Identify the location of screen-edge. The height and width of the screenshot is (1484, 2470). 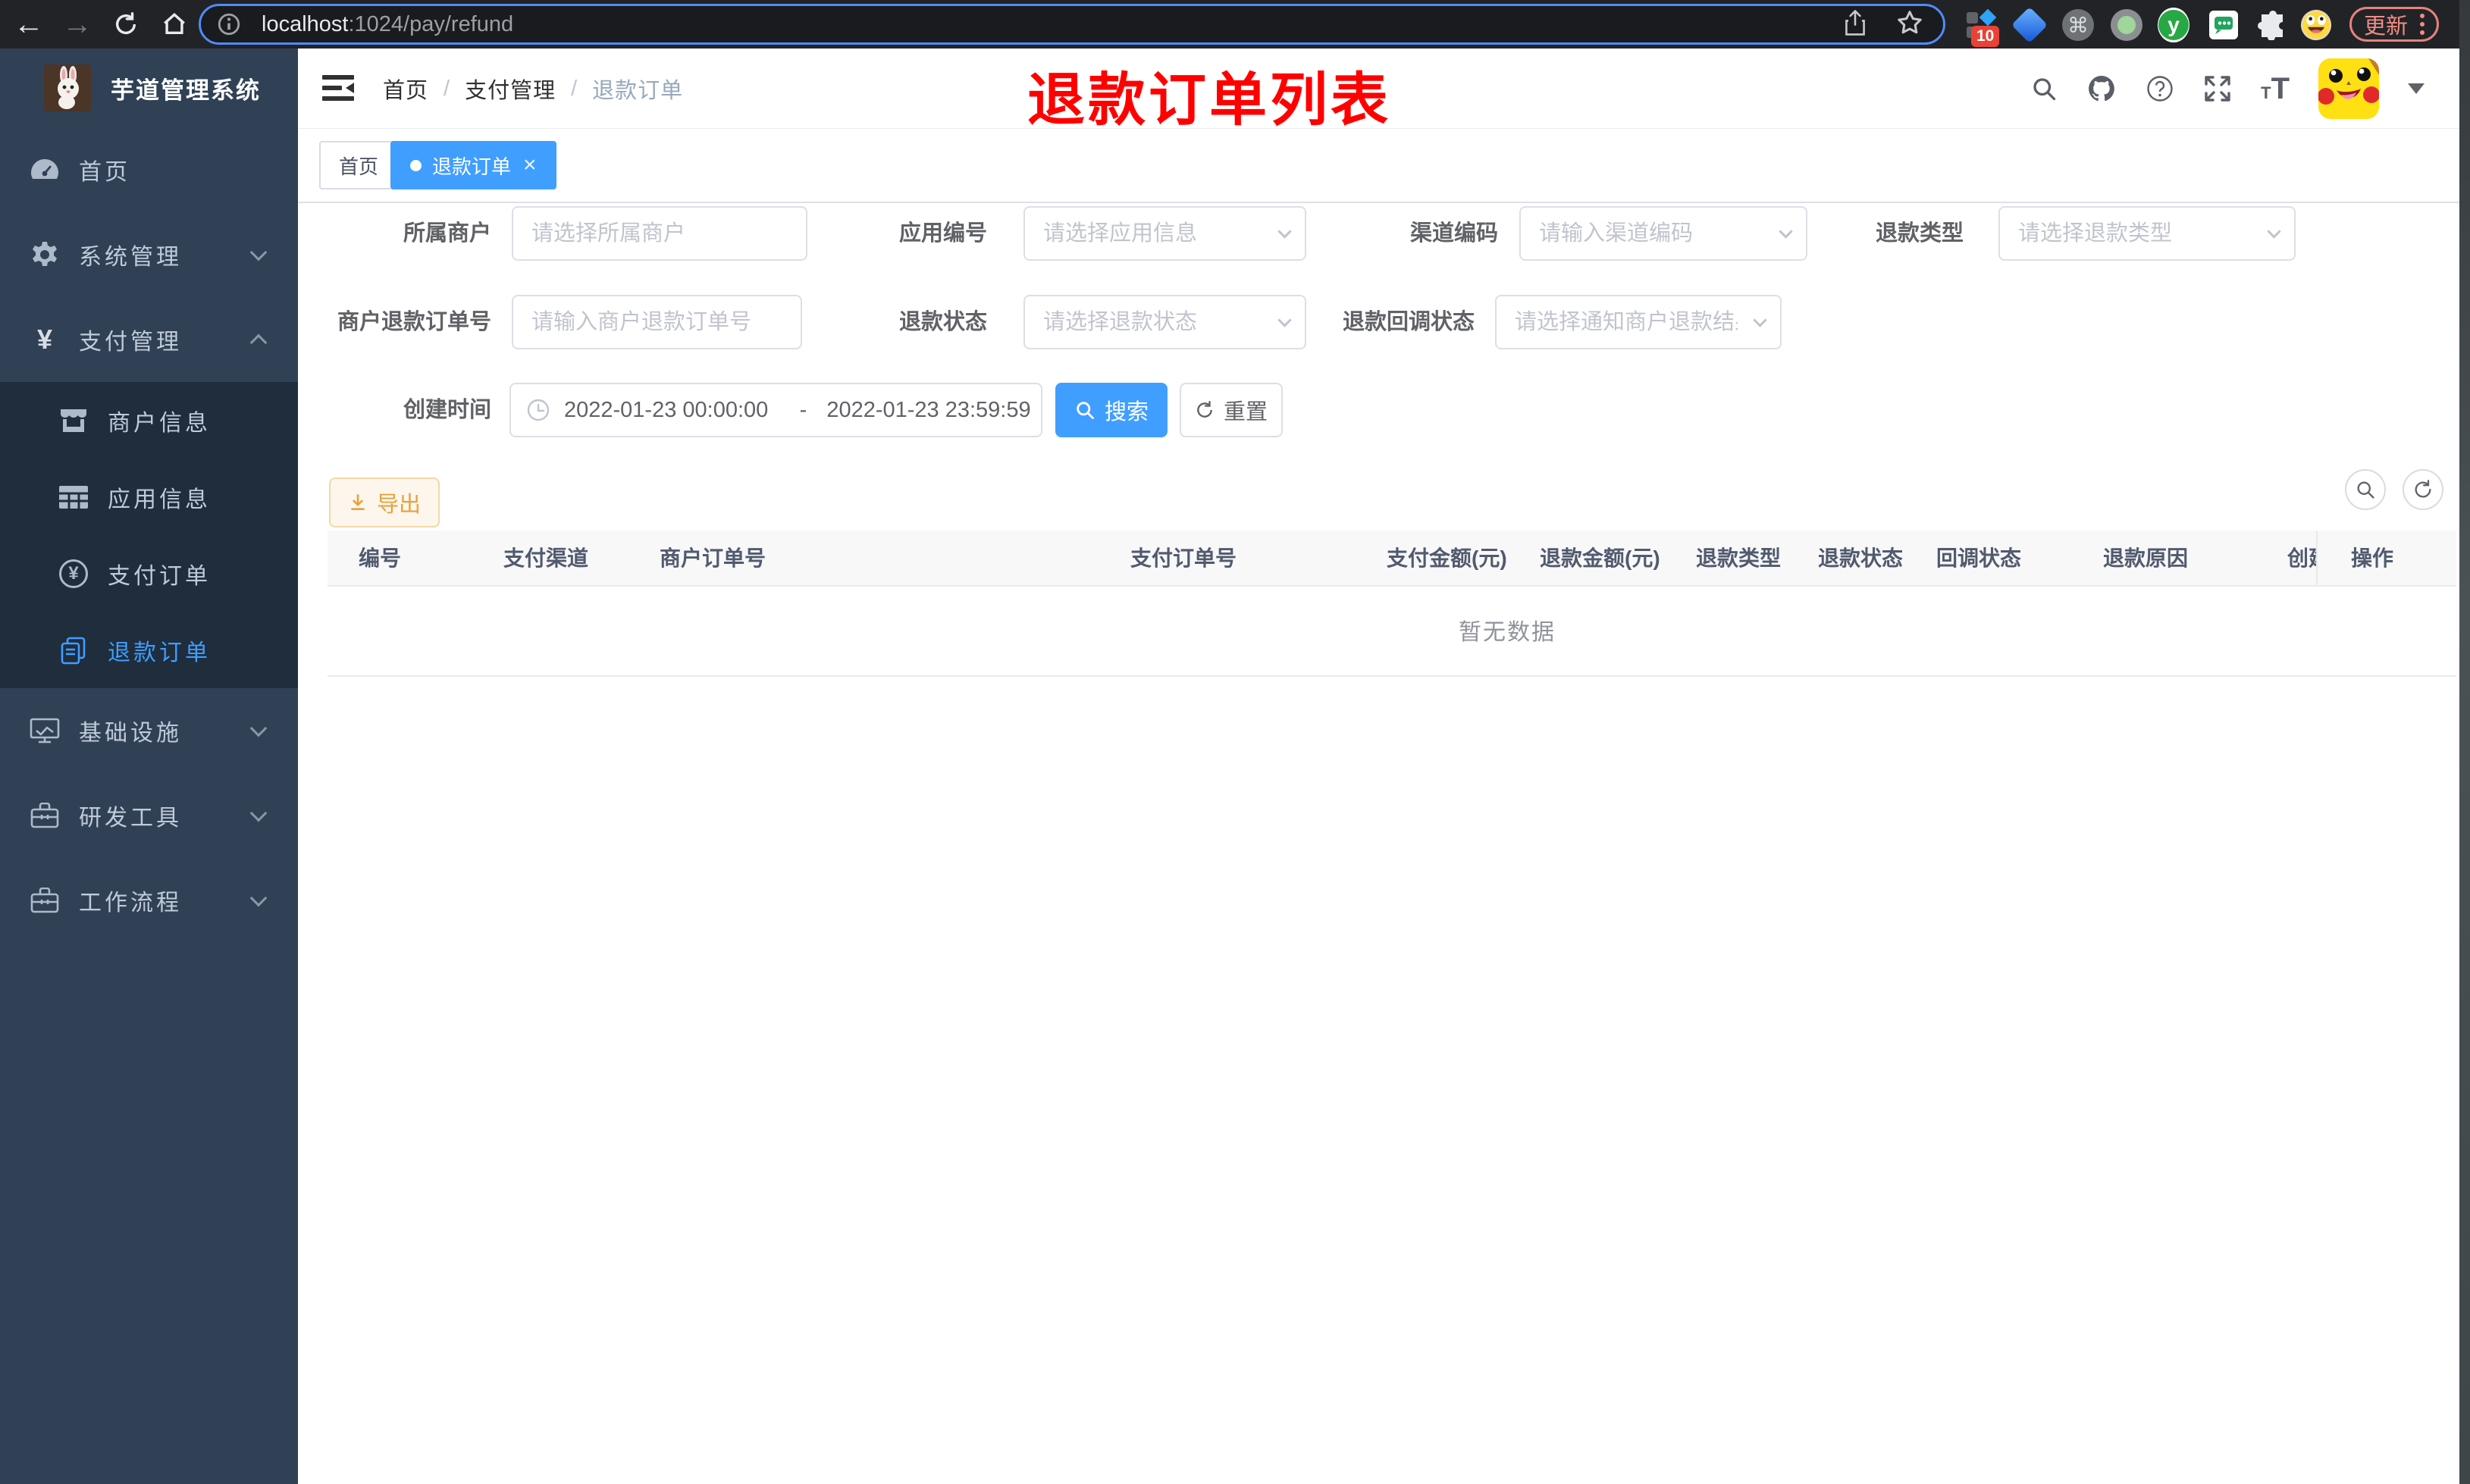
(2464, 742).